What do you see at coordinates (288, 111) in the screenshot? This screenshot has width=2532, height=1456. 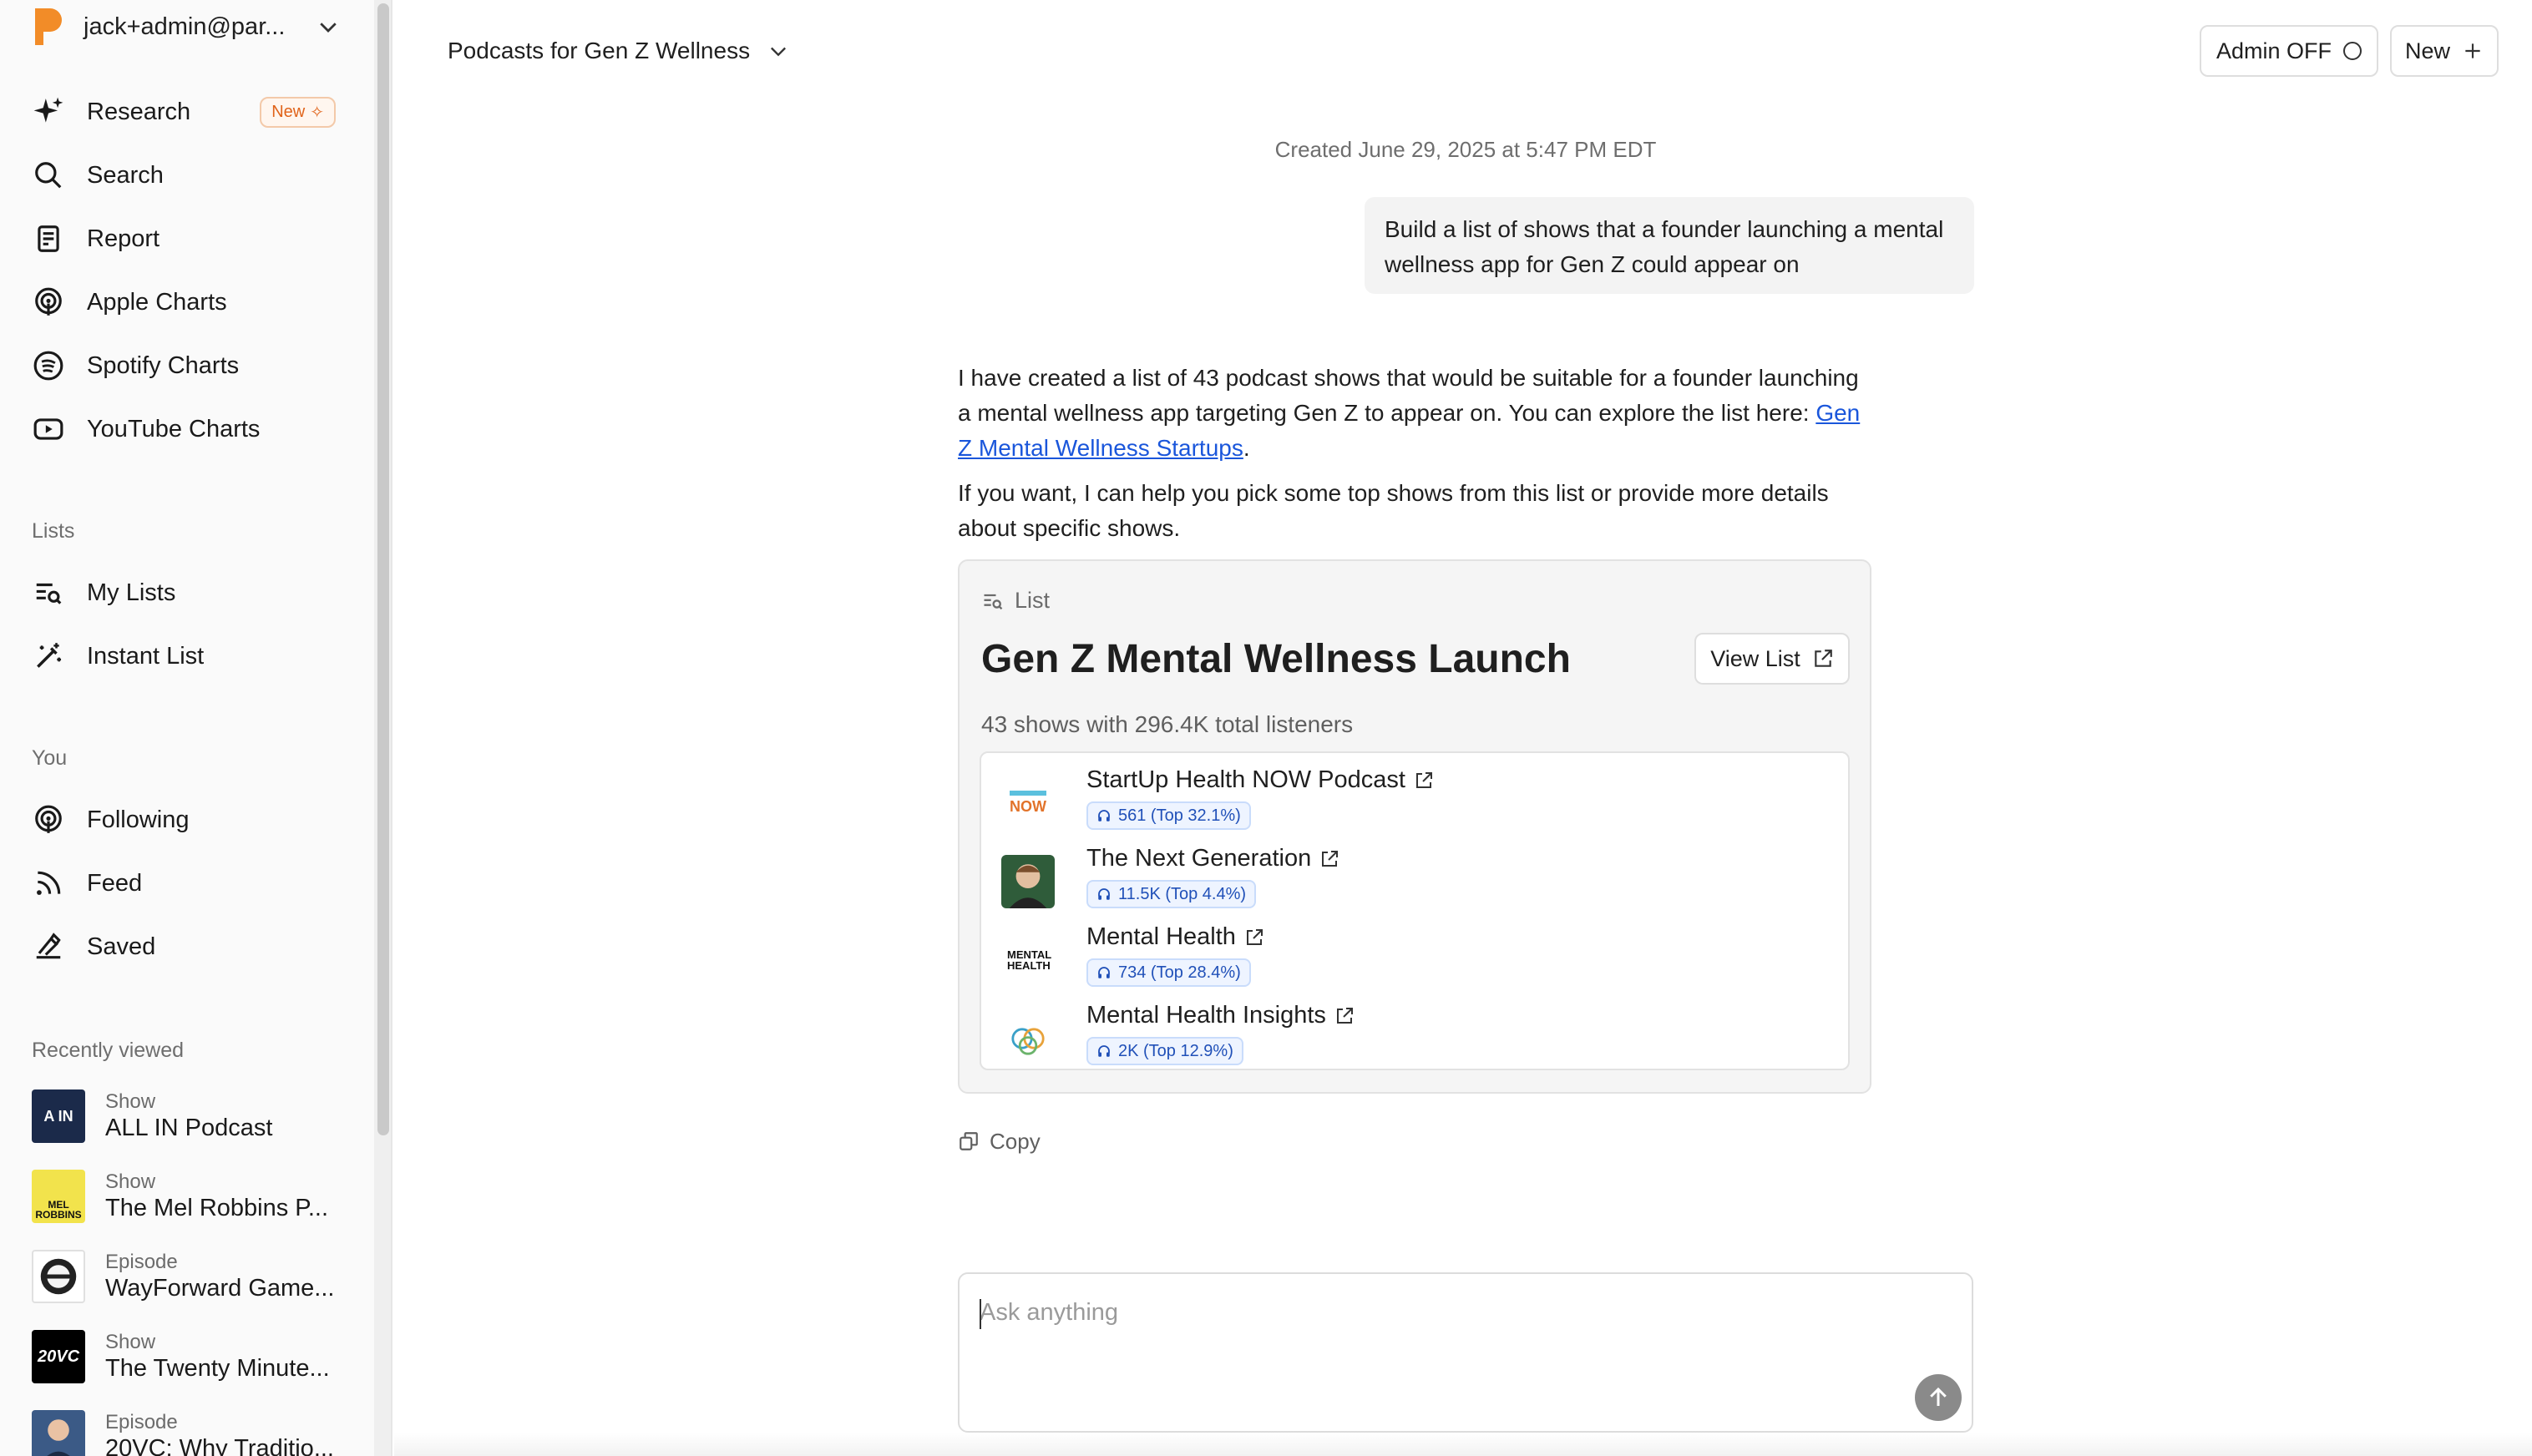 I see `new-badge-text: New` at bounding box center [288, 111].